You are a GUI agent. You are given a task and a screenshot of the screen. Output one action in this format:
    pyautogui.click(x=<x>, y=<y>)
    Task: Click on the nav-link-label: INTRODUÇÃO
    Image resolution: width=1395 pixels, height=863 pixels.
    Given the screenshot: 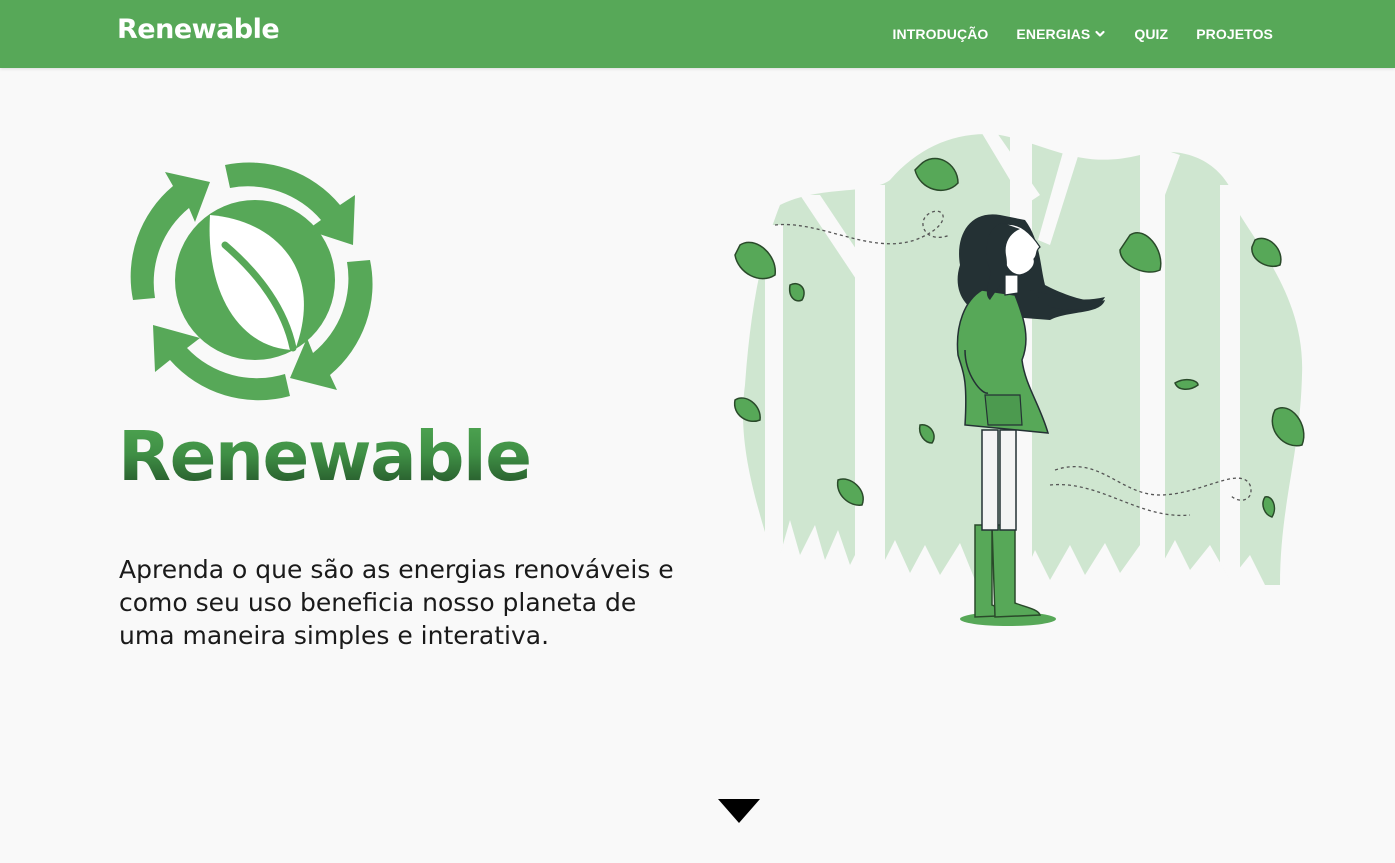 What is the action you would take?
    pyautogui.click(x=940, y=34)
    